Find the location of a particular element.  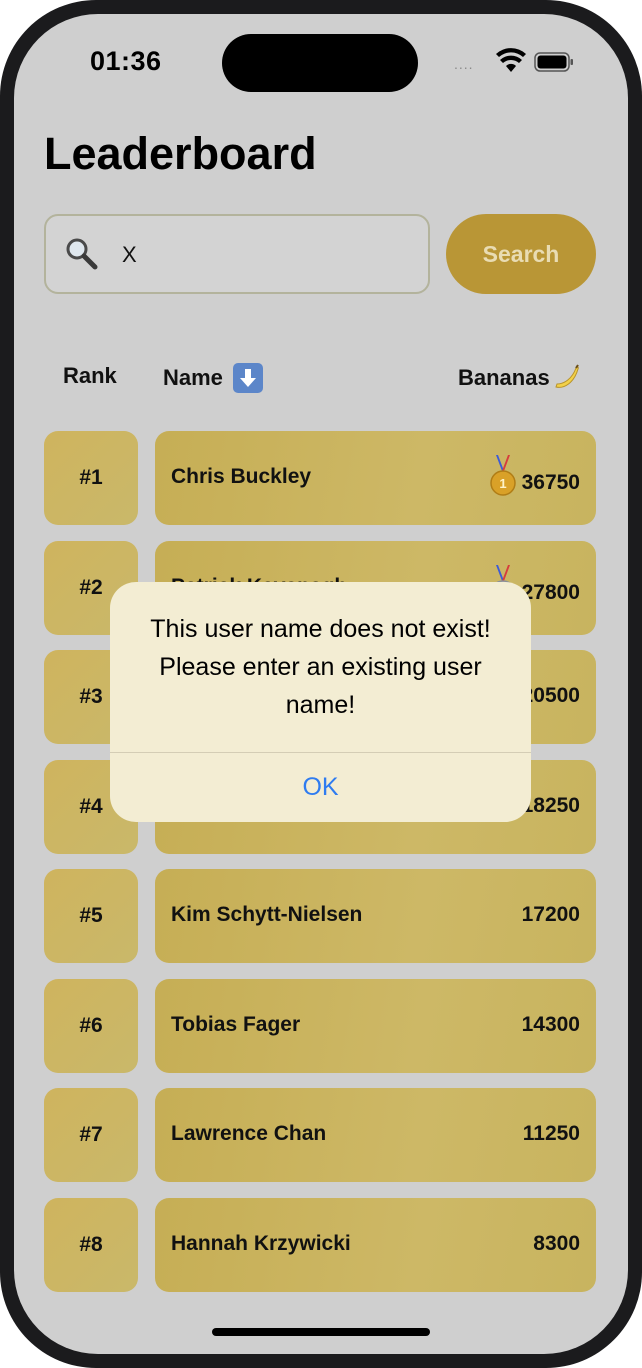

rank-cell: #8 is located at coordinates (91, 1245).